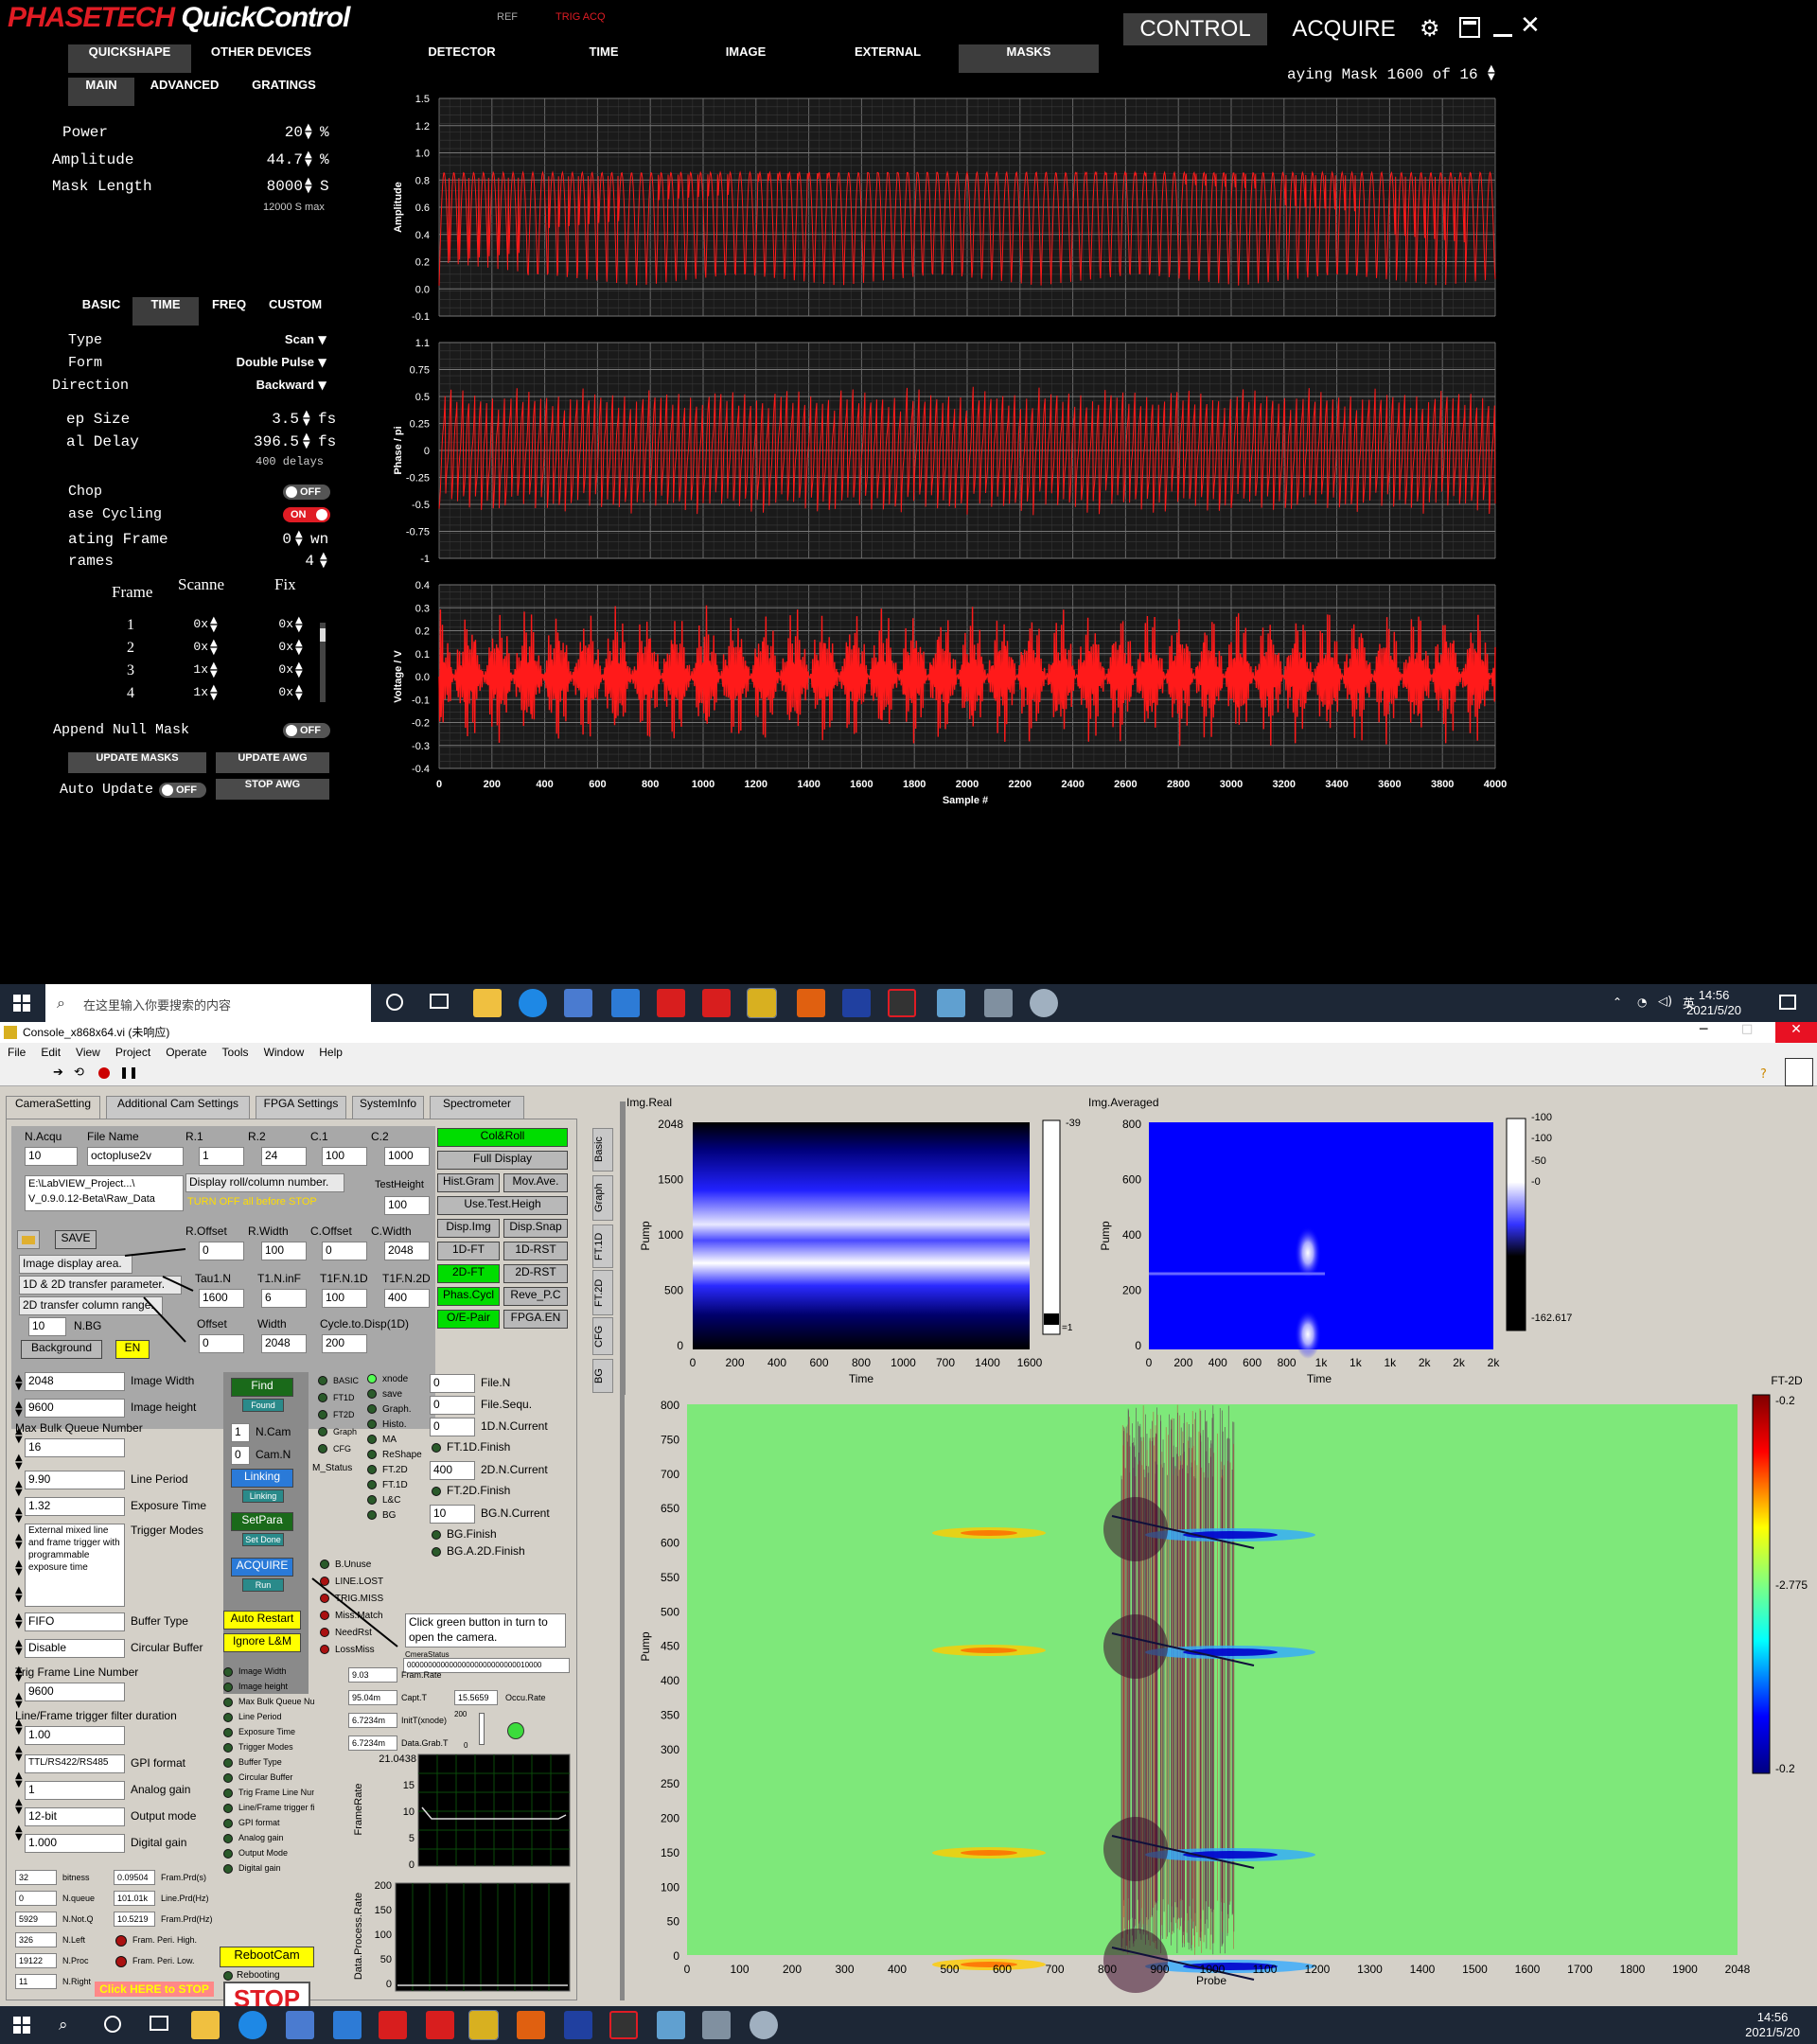  I want to click on framerate-y-tick: 0, so click(412, 1865).